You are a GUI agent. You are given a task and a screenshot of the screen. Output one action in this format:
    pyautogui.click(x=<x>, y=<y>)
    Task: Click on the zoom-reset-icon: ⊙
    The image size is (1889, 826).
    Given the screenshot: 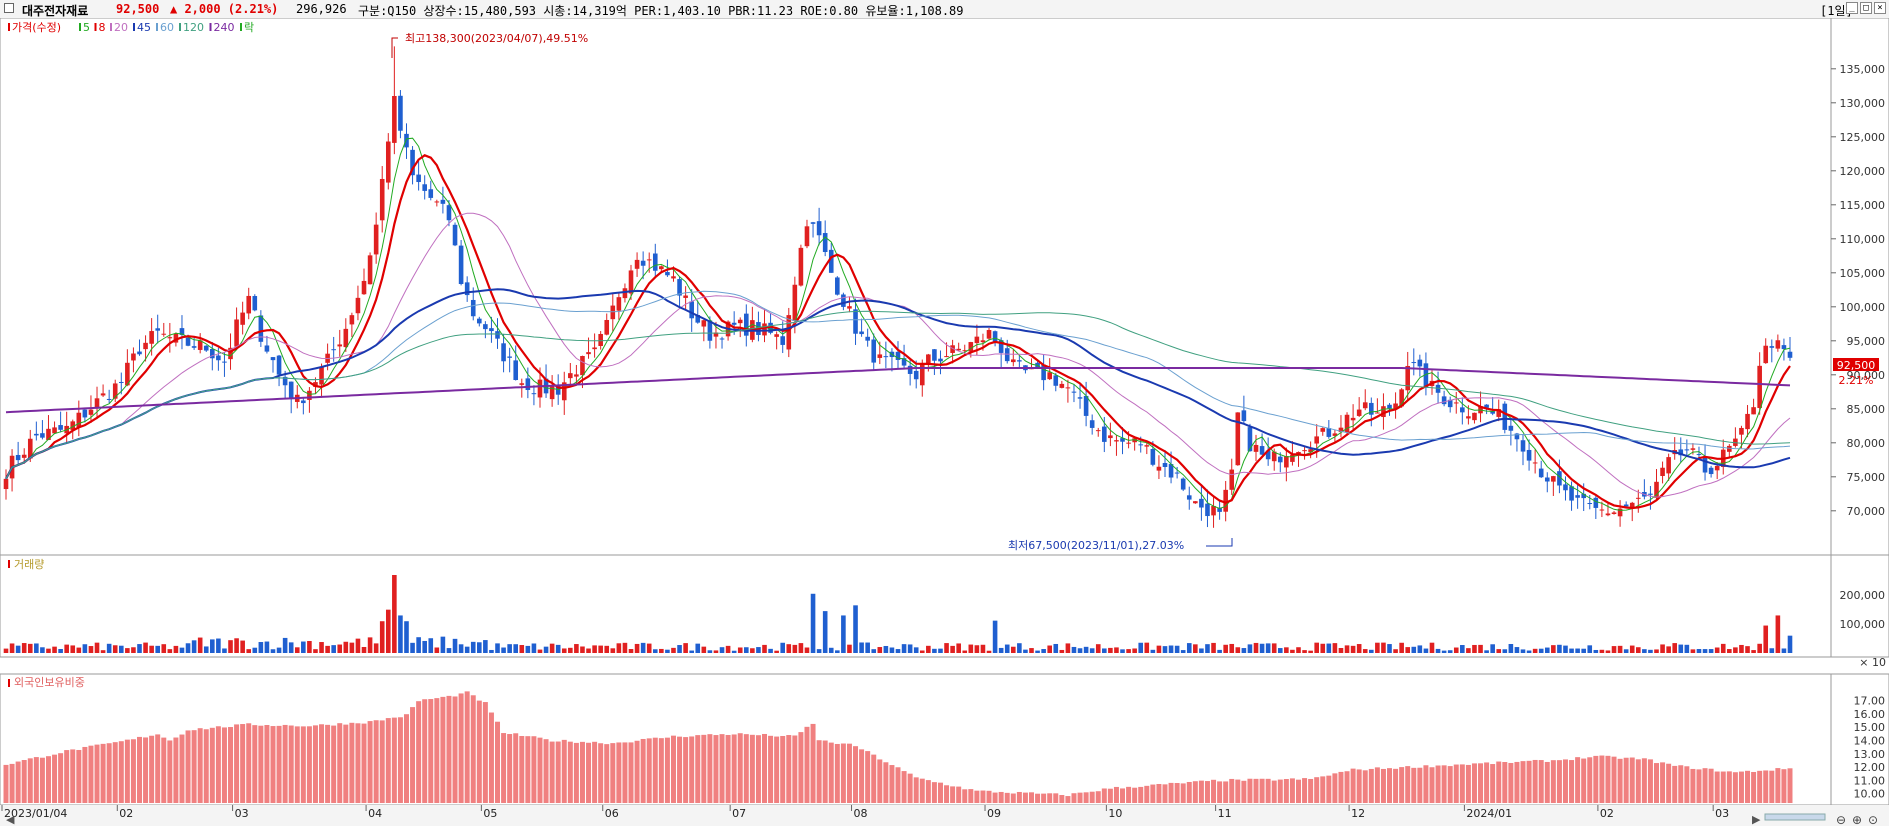 What is the action you would take?
    pyautogui.click(x=1873, y=819)
    